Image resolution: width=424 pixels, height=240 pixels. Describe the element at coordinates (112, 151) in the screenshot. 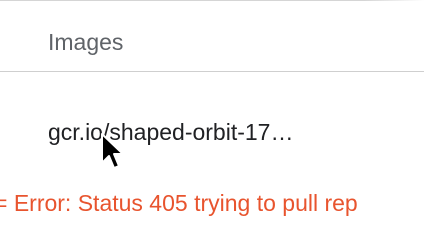

I see `mouse-pointer-icon` at that location.